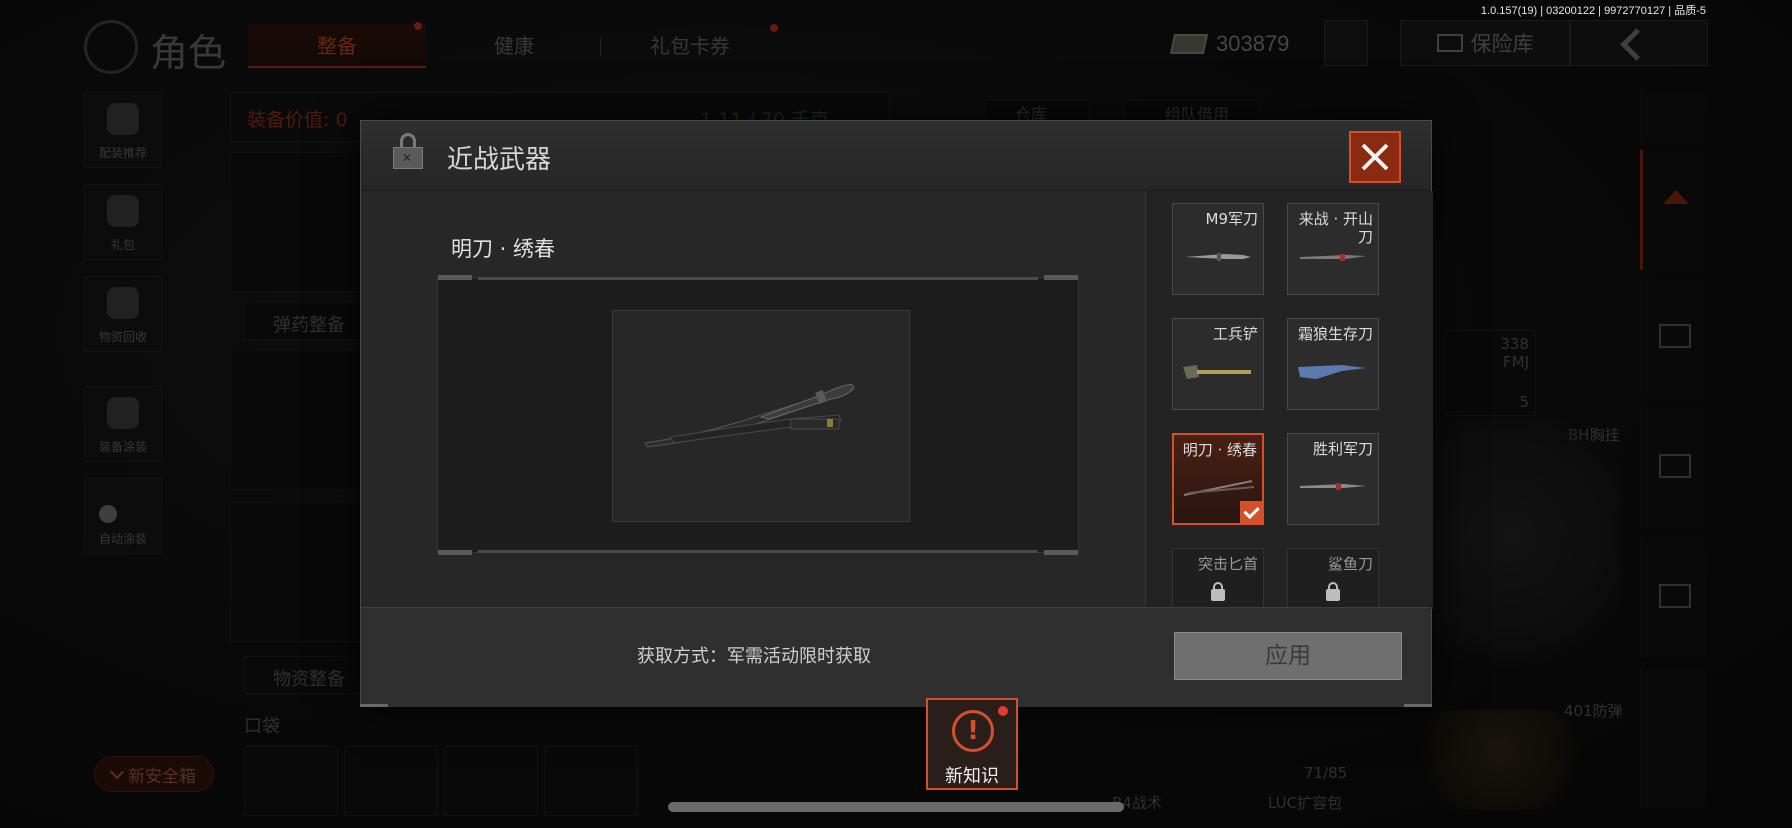 The width and height of the screenshot is (1792, 828). I want to click on weapon-card-name: 鲨鱼刀, so click(1350, 564).